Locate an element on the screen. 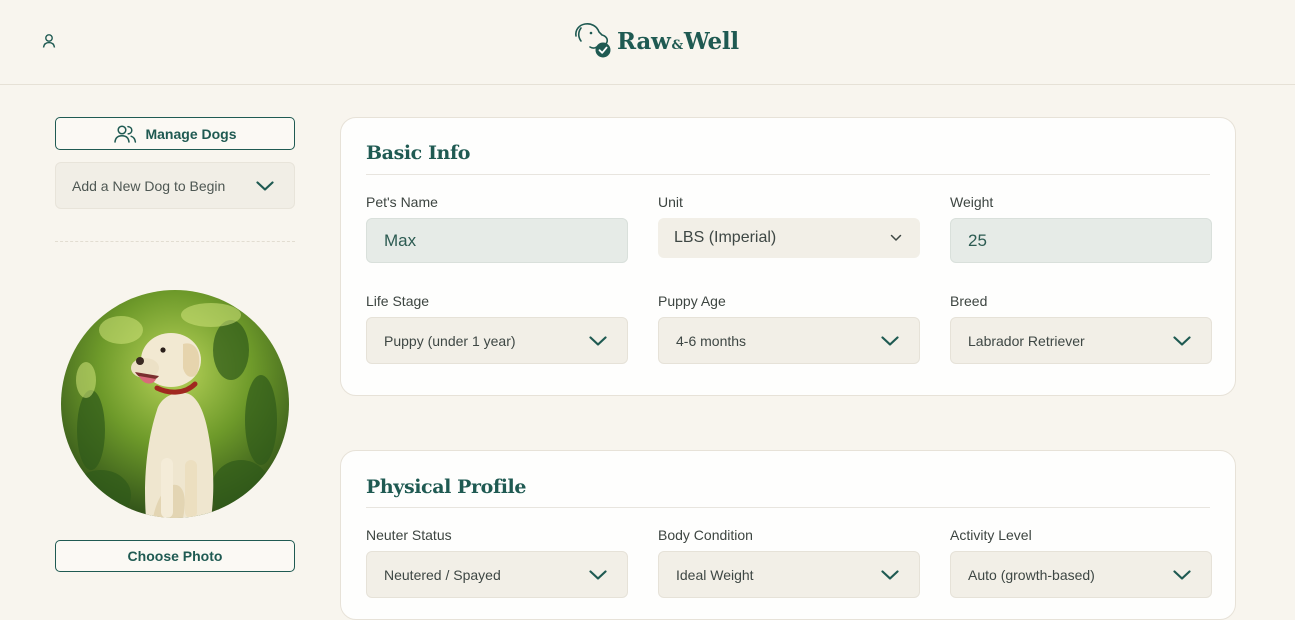 Image resolution: width=1295 pixels, height=620 pixels. weight-input: 25 is located at coordinates (1081, 240).